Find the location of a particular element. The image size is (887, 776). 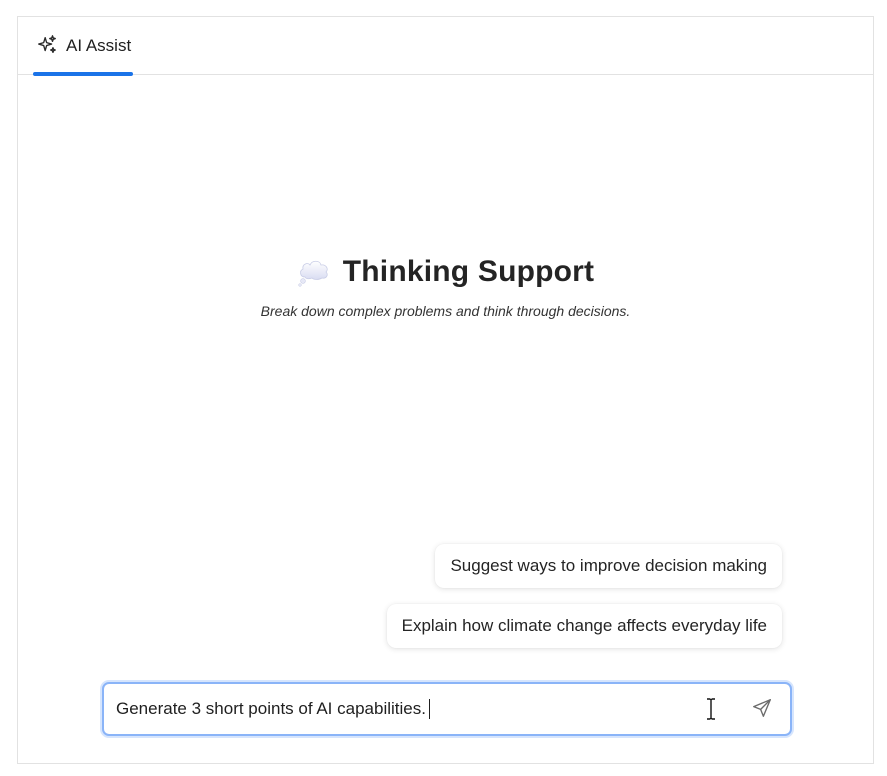

text-cursor-icon is located at coordinates (711, 709).